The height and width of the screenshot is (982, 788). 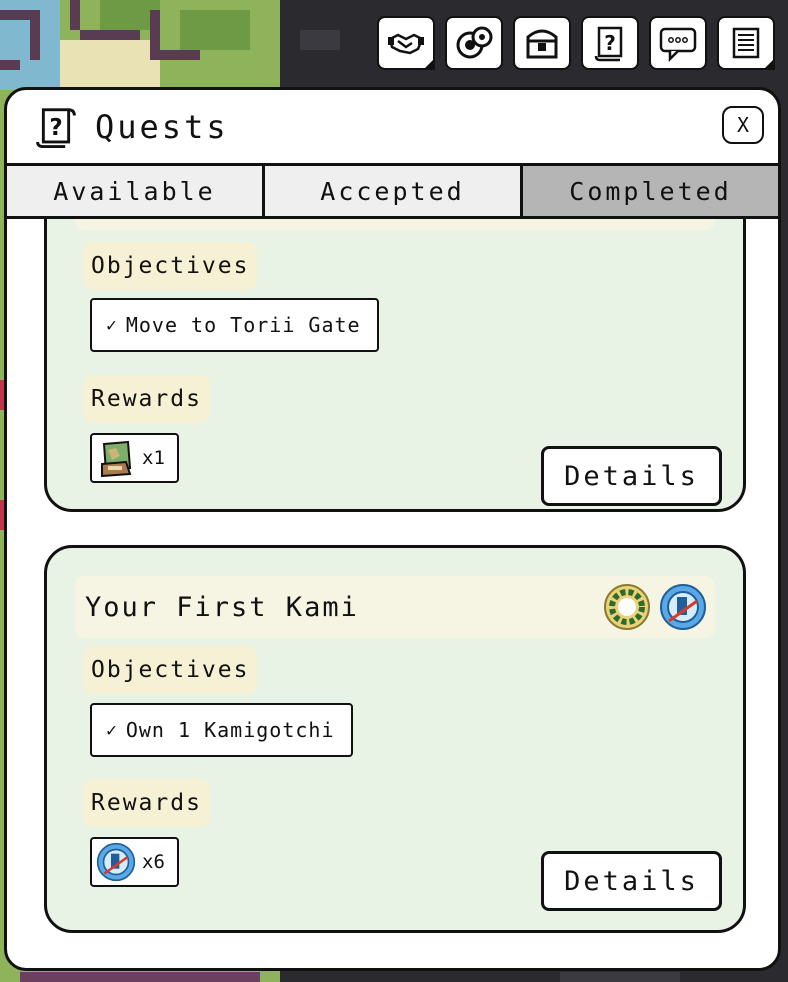 What do you see at coordinates (222, 607) in the screenshot?
I see `quest-title: Your First Kami` at bounding box center [222, 607].